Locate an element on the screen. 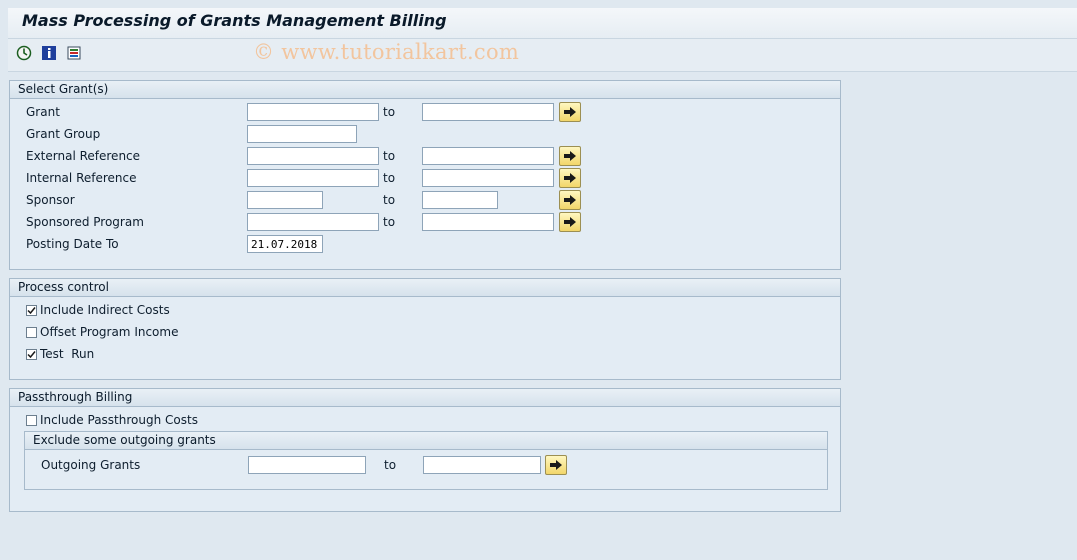 The width and height of the screenshot is (1077, 560). include-indirect-costs-checkbox is located at coordinates (31, 310).